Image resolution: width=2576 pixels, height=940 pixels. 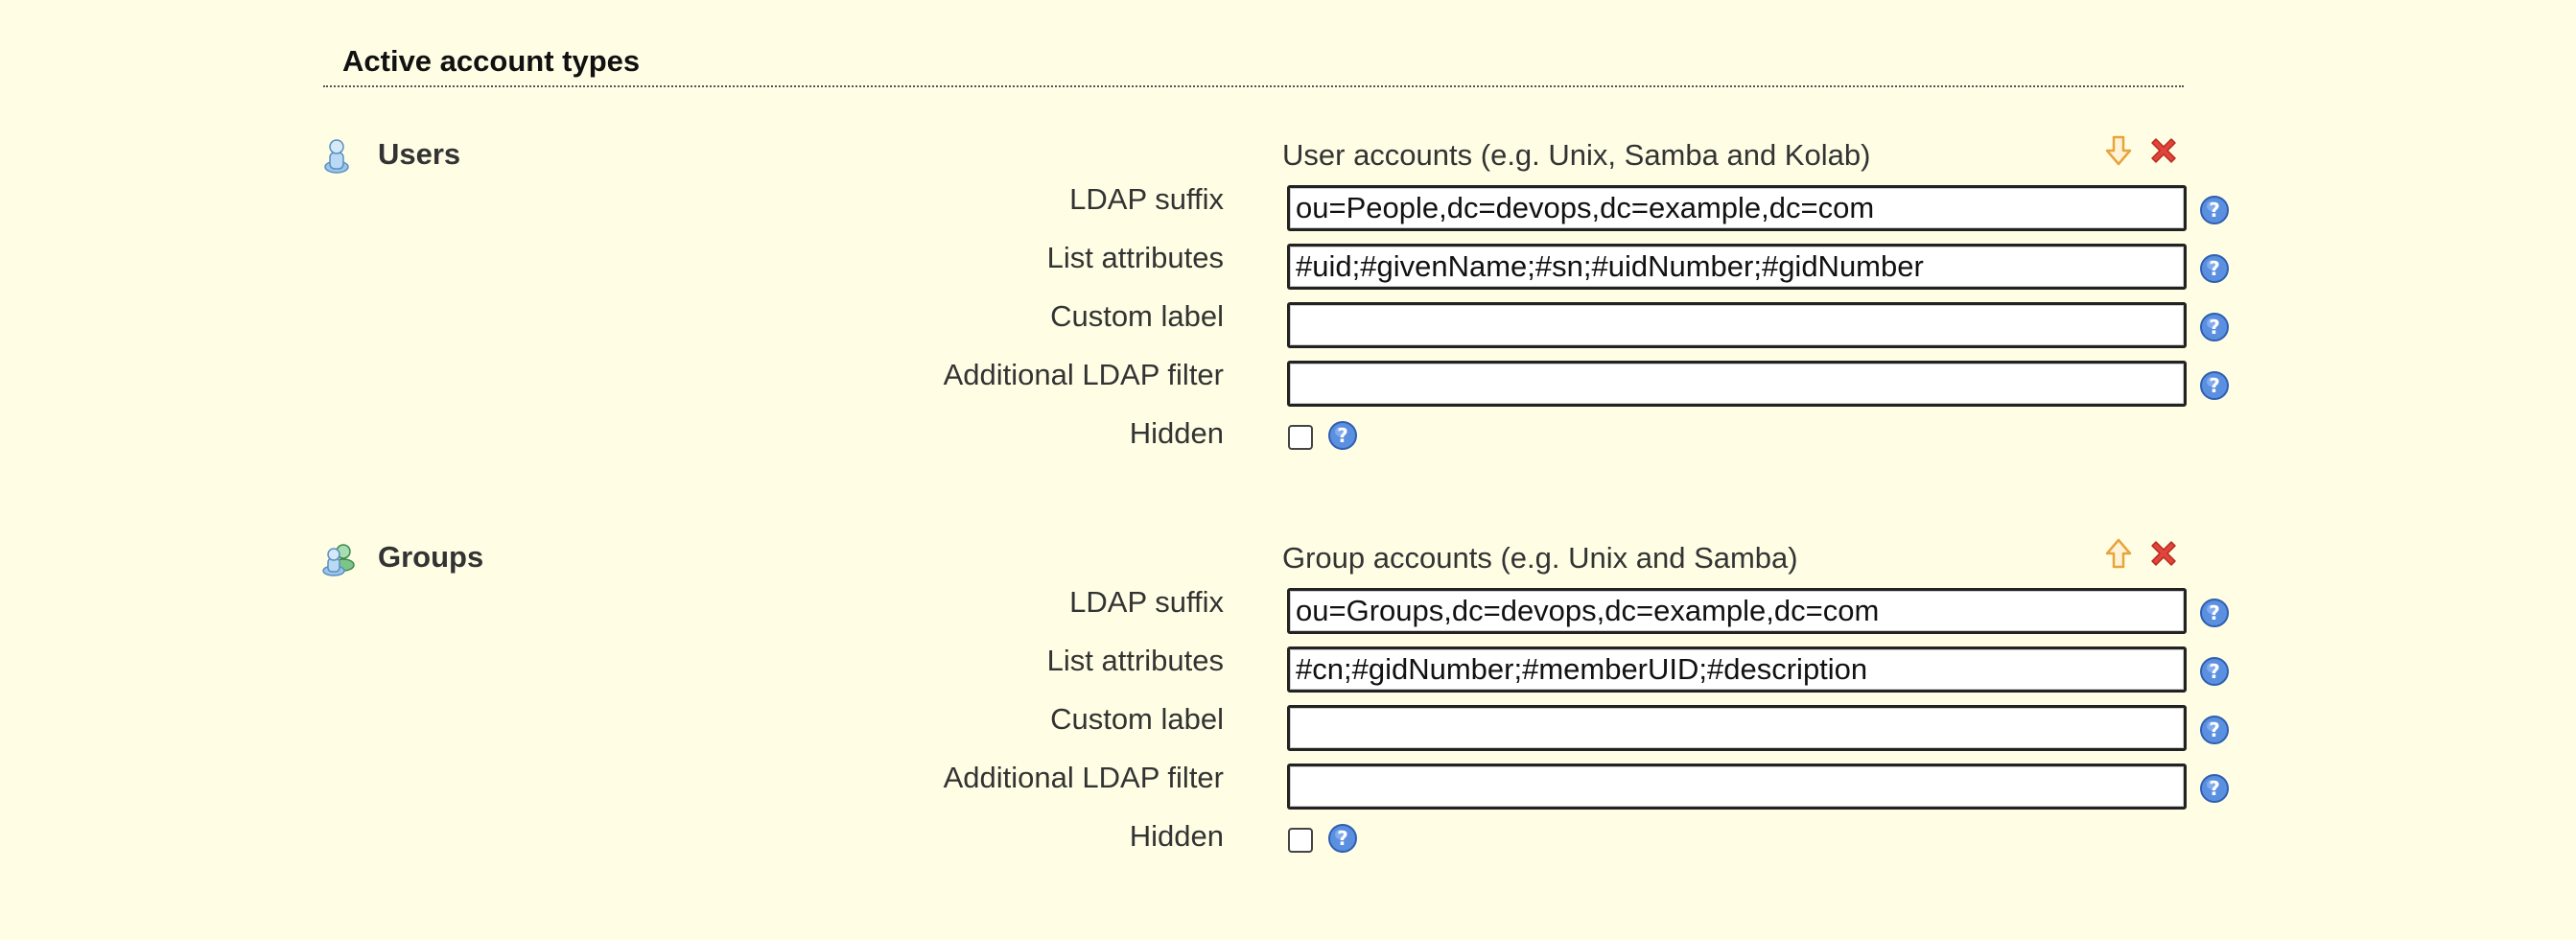 I want to click on account-type-name: Users, so click(x=419, y=154).